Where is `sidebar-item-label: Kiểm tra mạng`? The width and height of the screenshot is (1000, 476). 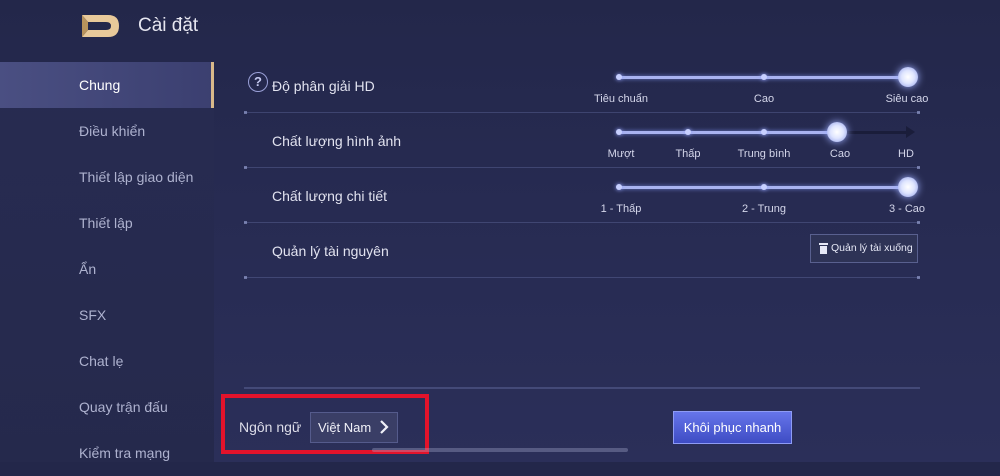 sidebar-item-label: Kiểm tra mạng is located at coordinates (125, 453).